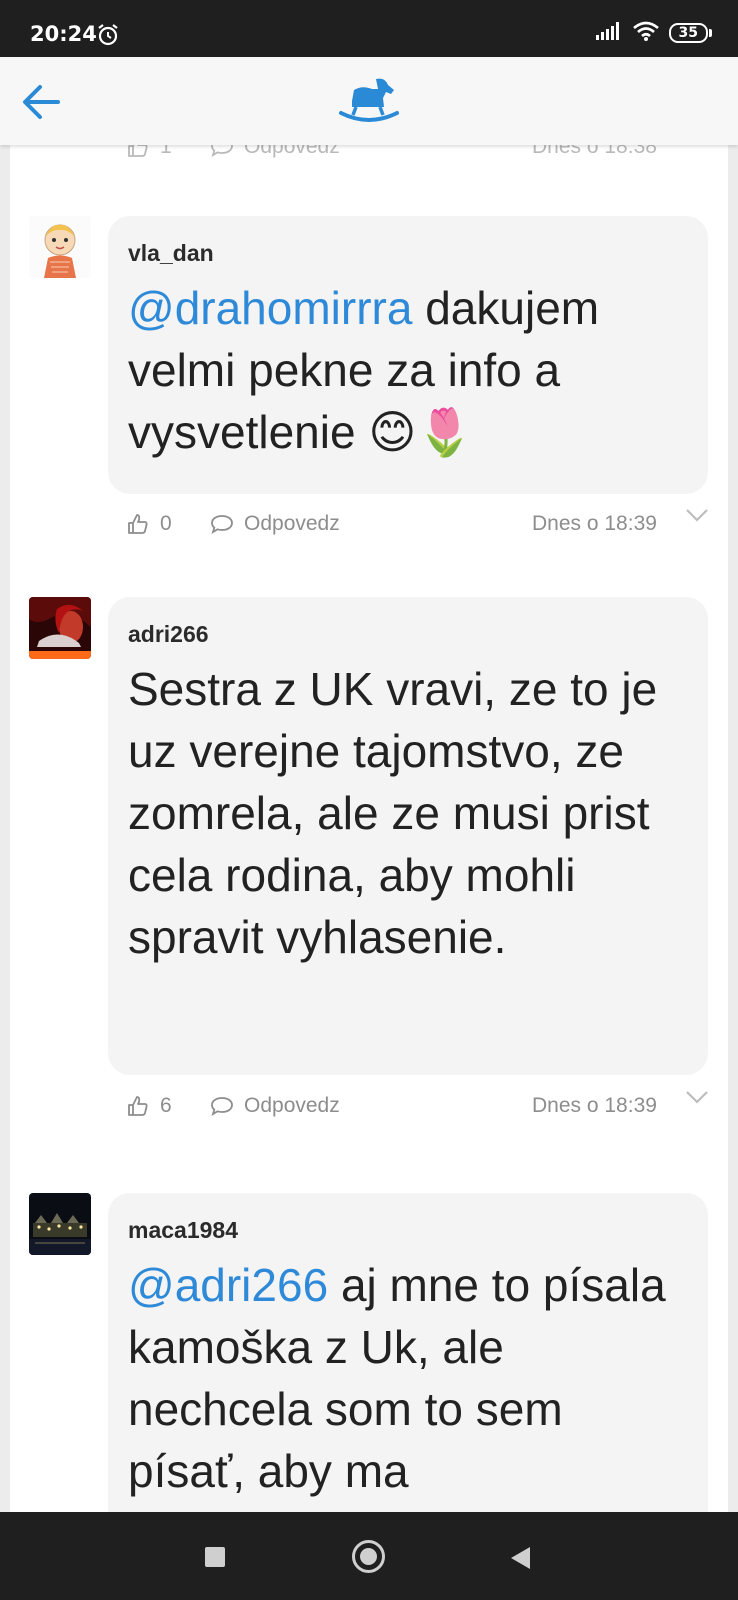 The image size is (738, 1600). What do you see at coordinates (270, 308) in the screenshot?
I see `mention-link: @drahomirrra` at bounding box center [270, 308].